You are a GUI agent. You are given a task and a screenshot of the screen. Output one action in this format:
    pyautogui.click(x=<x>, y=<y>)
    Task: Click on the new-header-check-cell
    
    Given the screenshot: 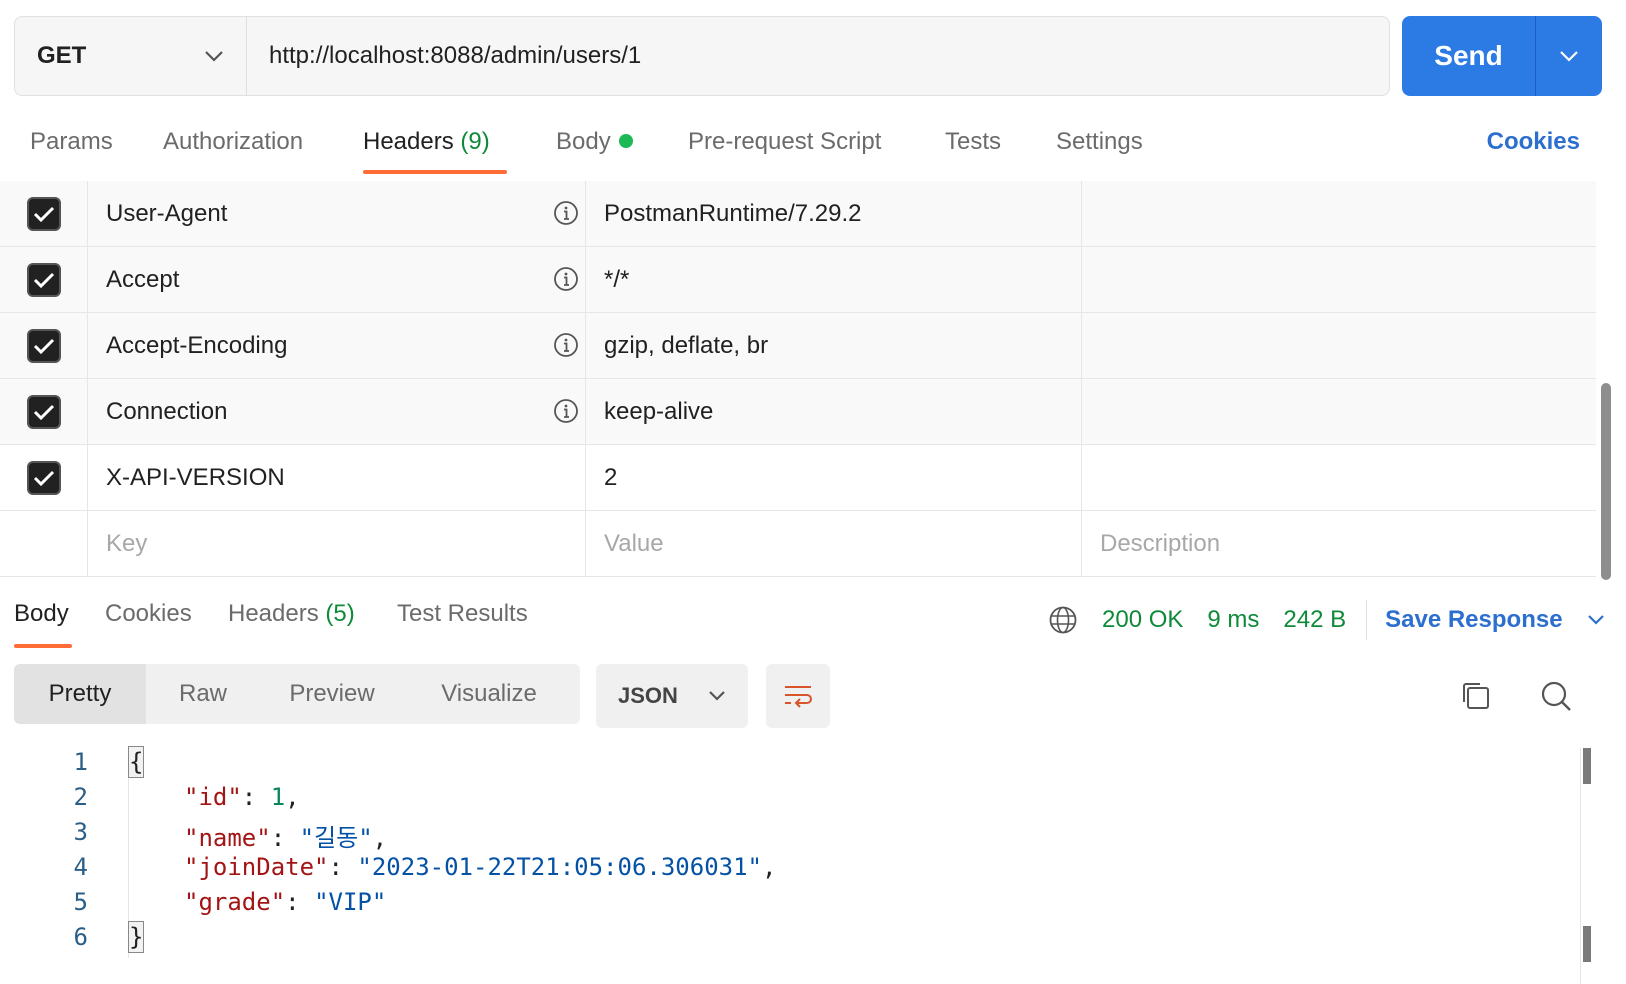 What is the action you would take?
    pyautogui.click(x=44, y=543)
    